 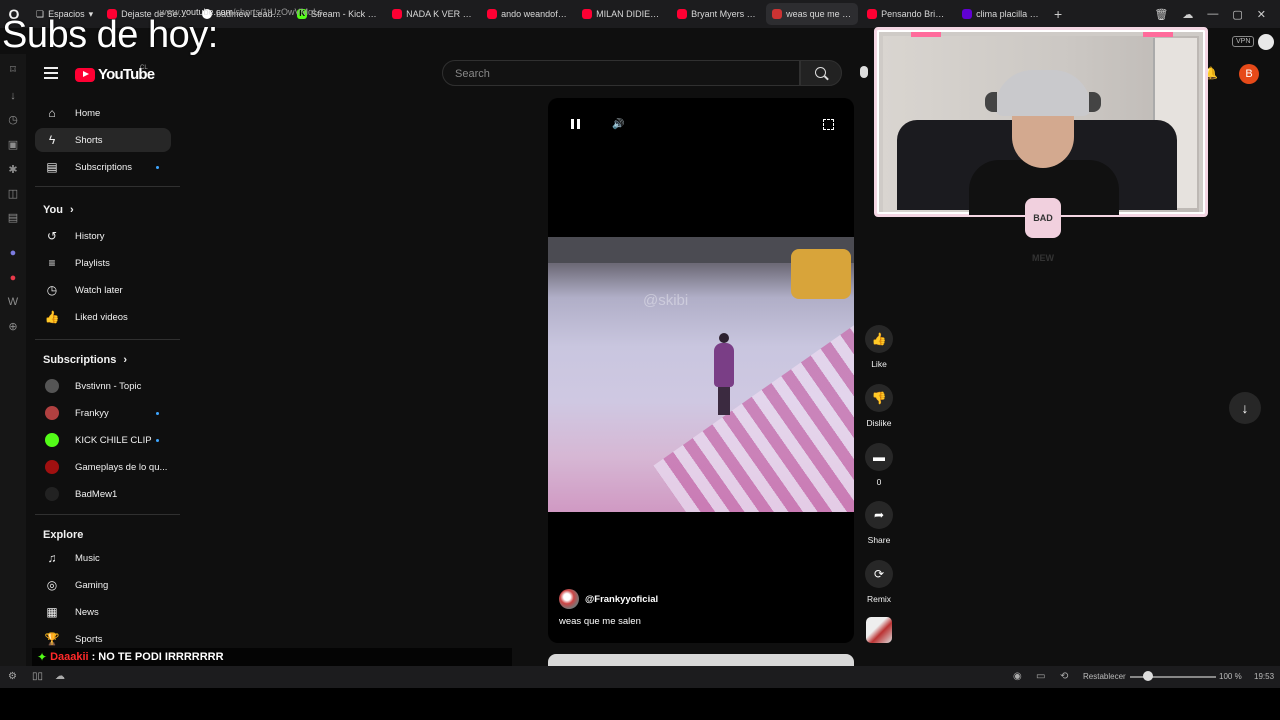 I want to click on history-icon: ◷, so click(x=13, y=120).